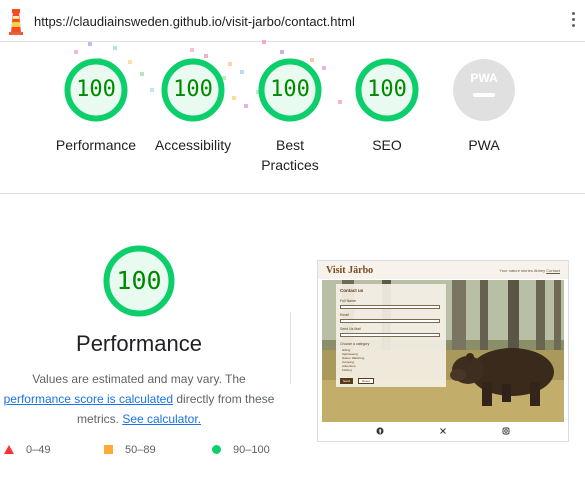 The height and width of the screenshot is (480, 585). What do you see at coordinates (387, 145) in the screenshot?
I see `gauge-seo-label: SEO` at bounding box center [387, 145].